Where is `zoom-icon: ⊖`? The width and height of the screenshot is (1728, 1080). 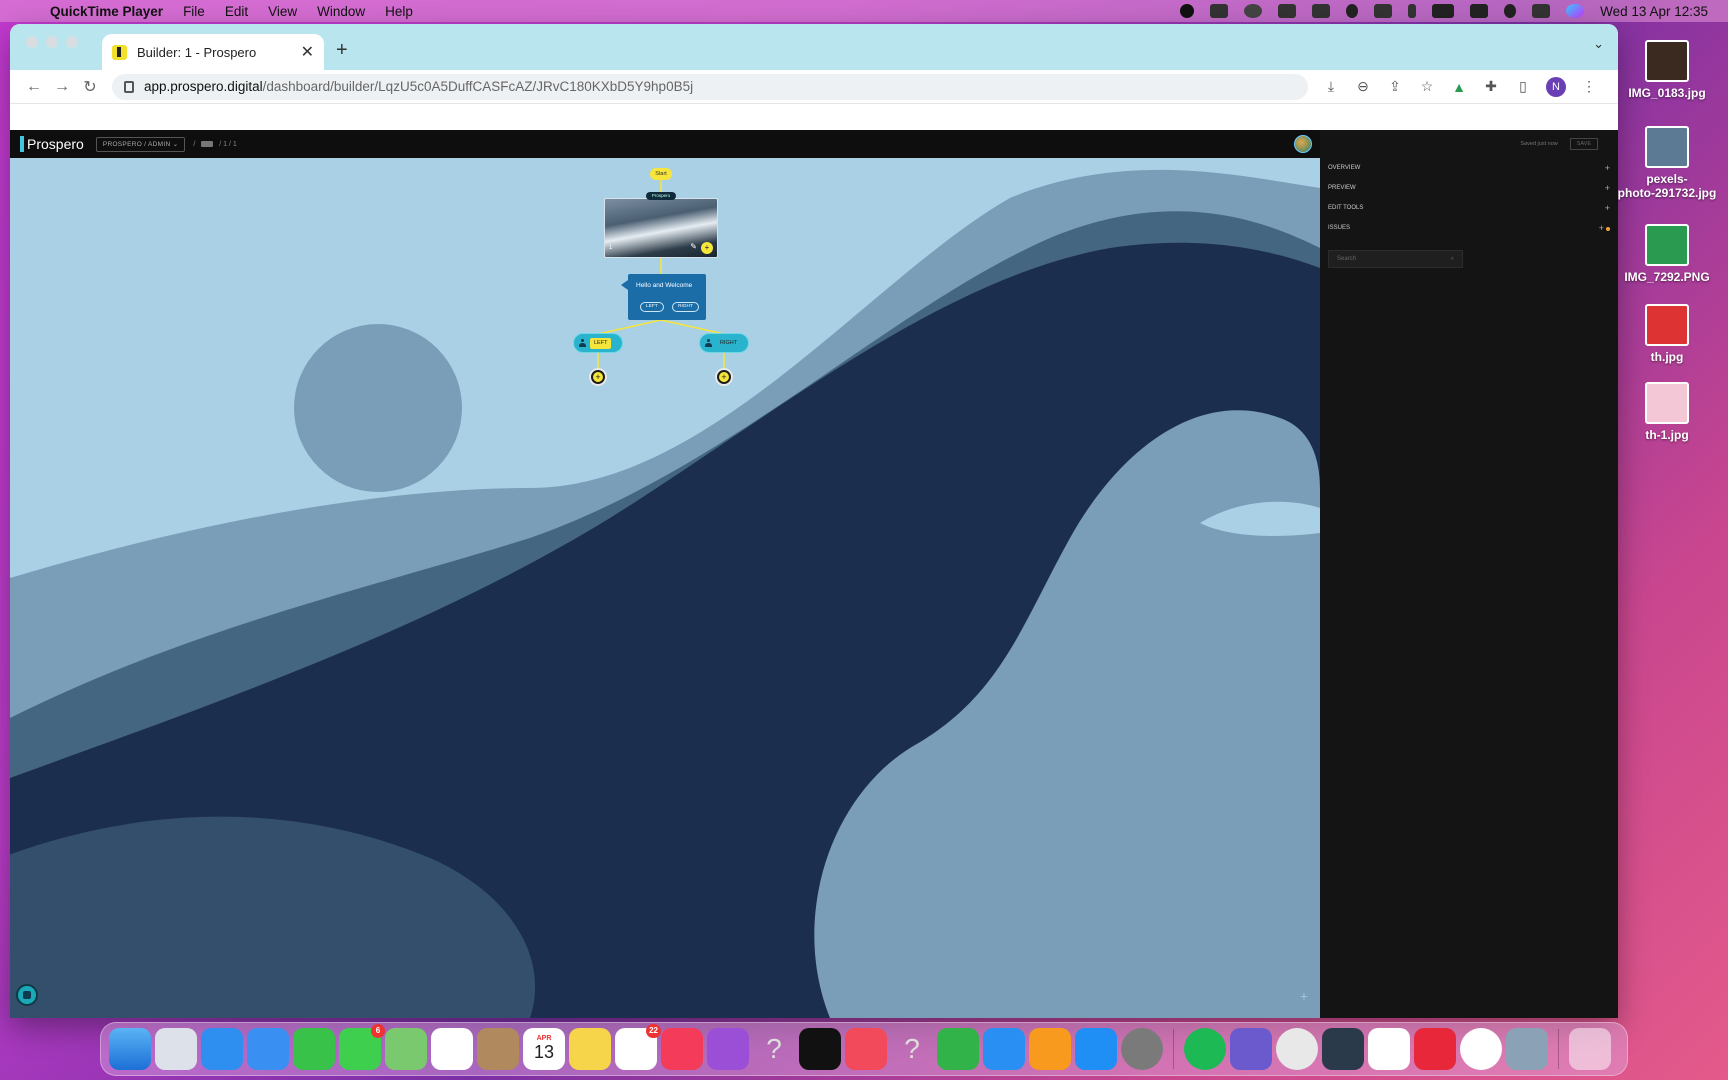
zoom-icon: ⊖ is located at coordinates (1363, 86).